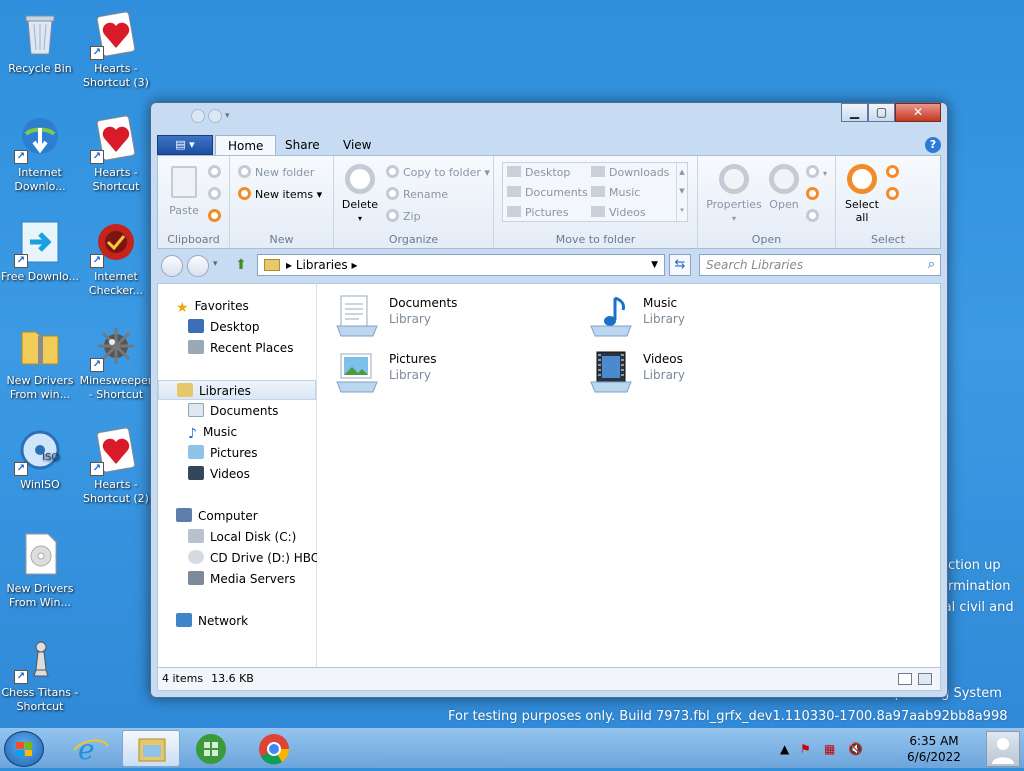 The width and height of the screenshot is (1024, 771). Describe the element at coordinates (681, 172) in the screenshot. I see `gallery-up-icon: ▲` at that location.